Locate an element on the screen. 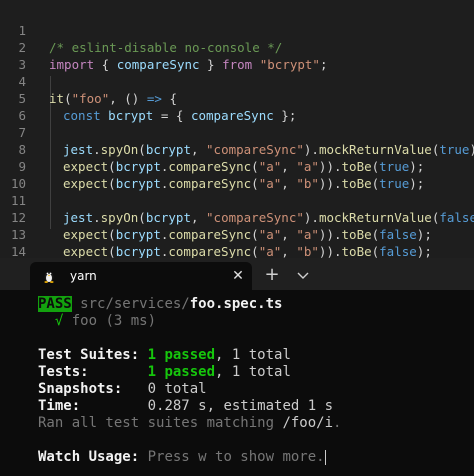 This screenshot has width=474, height=476. summary-tests: Tests: 1 passed, 1 total is located at coordinates (164, 372).